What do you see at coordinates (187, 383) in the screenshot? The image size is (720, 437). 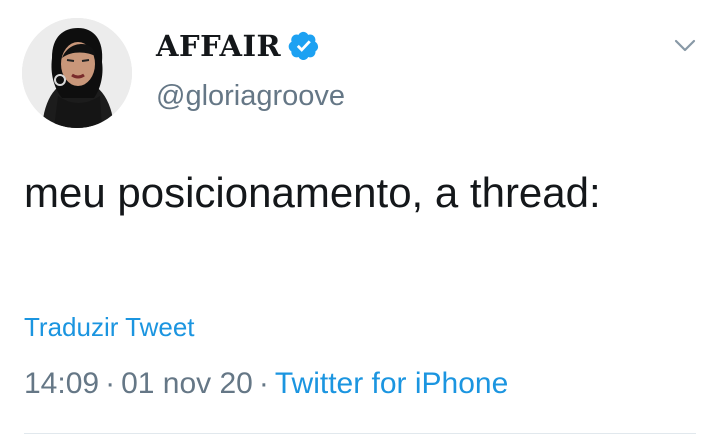 I see `tweet-date: 01 nov 20` at bounding box center [187, 383].